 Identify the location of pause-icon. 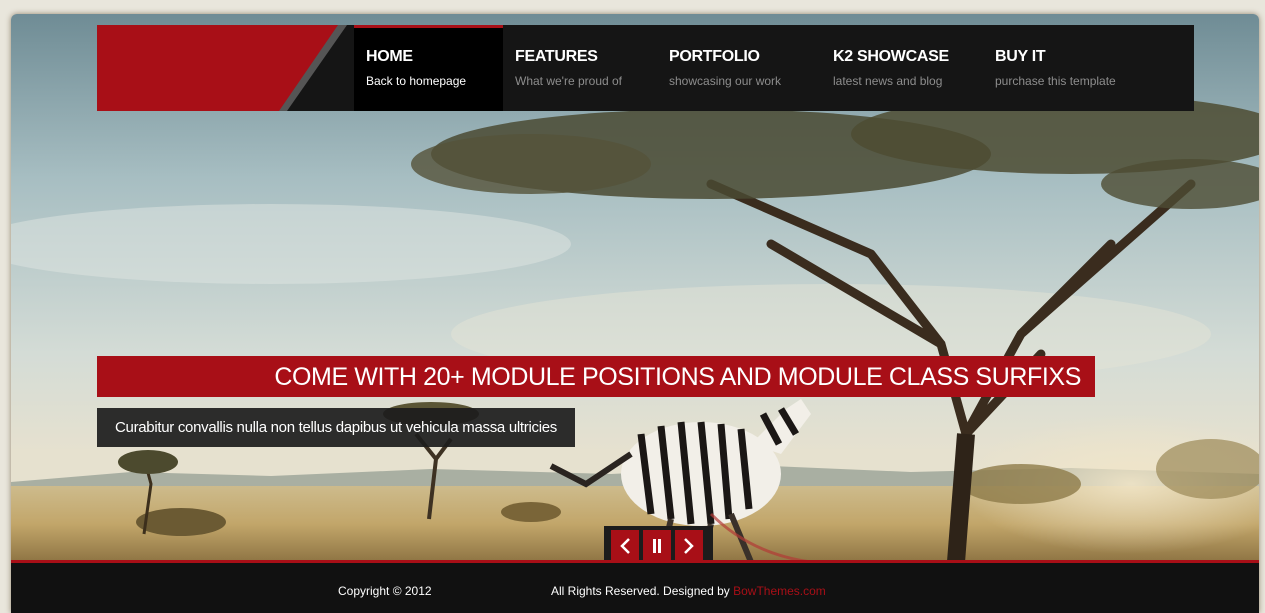
(657, 546).